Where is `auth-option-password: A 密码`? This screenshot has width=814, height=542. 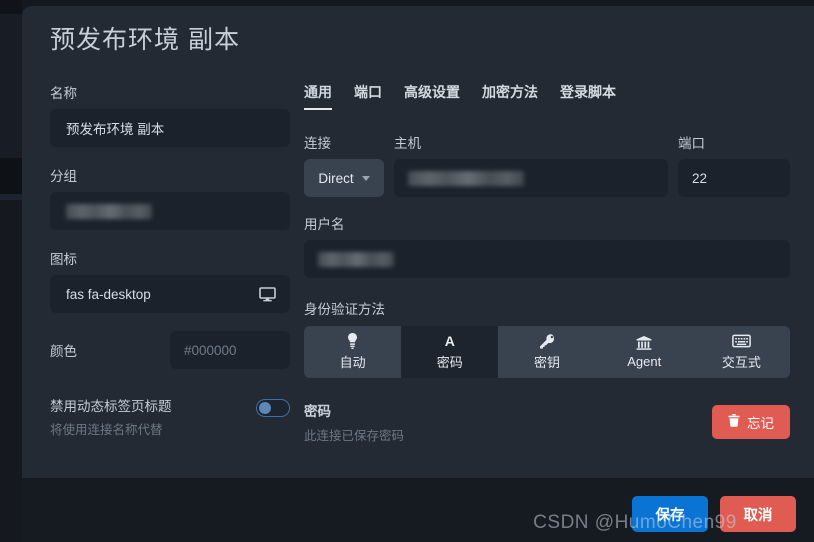 auth-option-password: A 密码 is located at coordinates (450, 352).